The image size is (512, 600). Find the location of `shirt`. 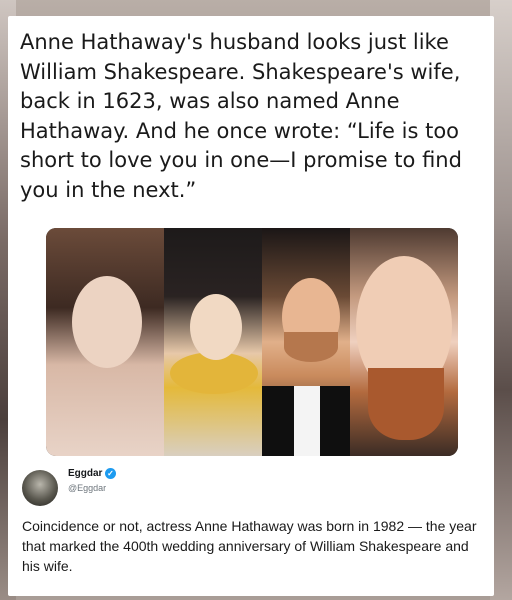

shirt is located at coordinates (307, 421).